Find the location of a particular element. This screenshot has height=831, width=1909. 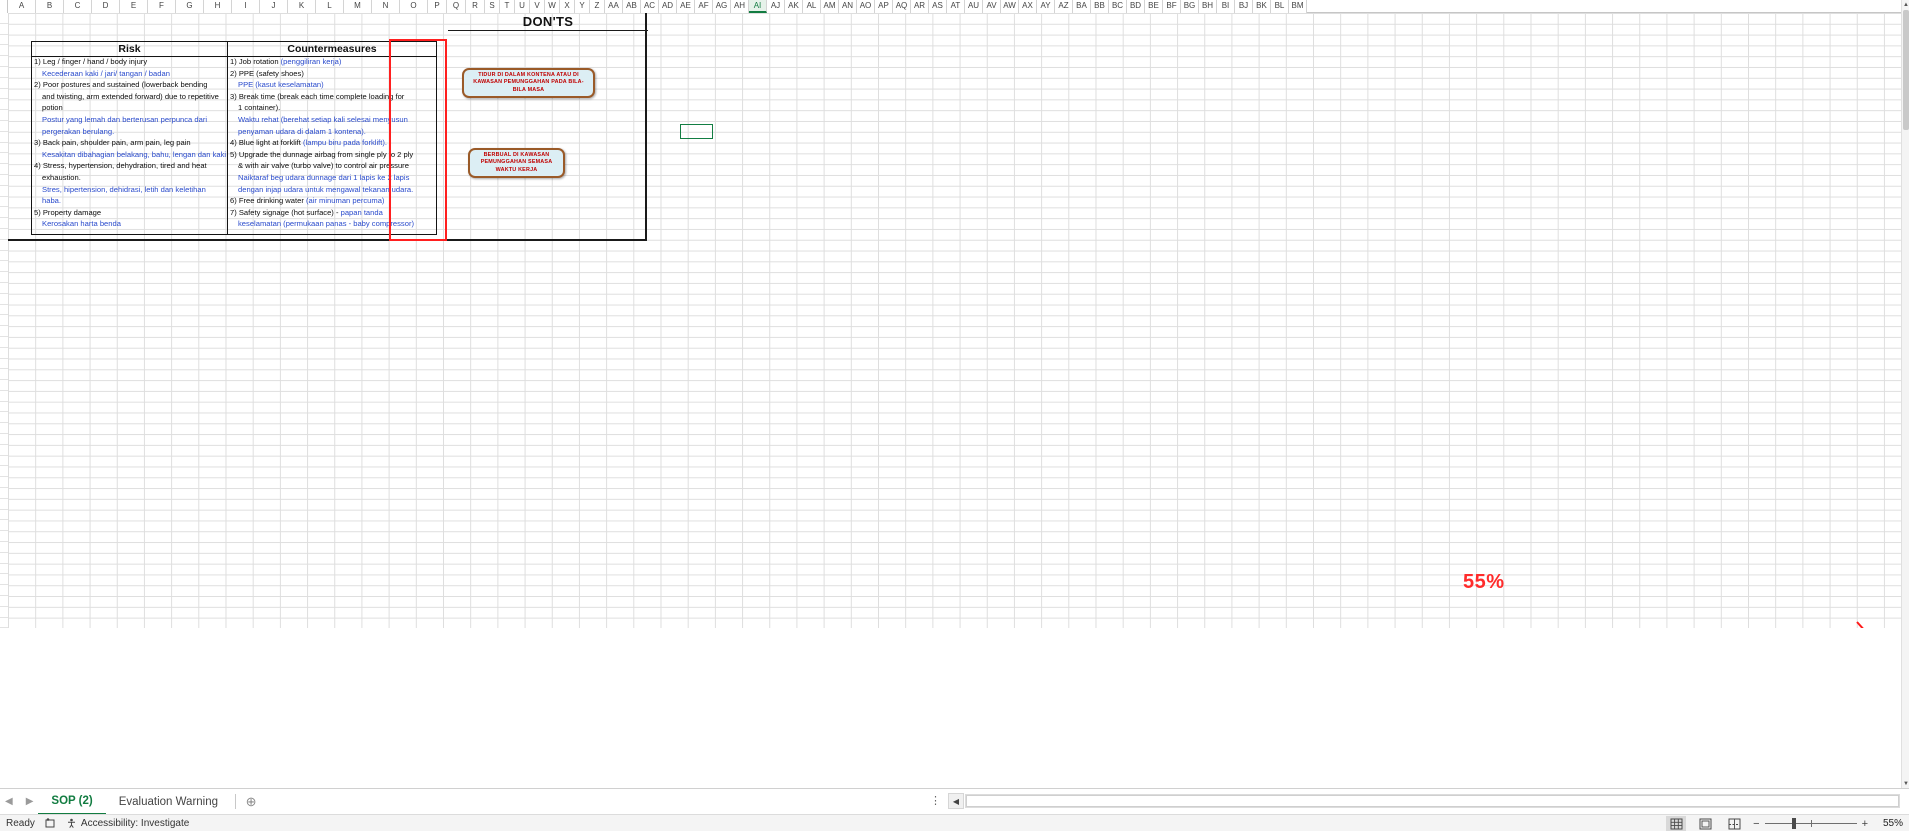

column-header-m: M is located at coordinates (358, 6).